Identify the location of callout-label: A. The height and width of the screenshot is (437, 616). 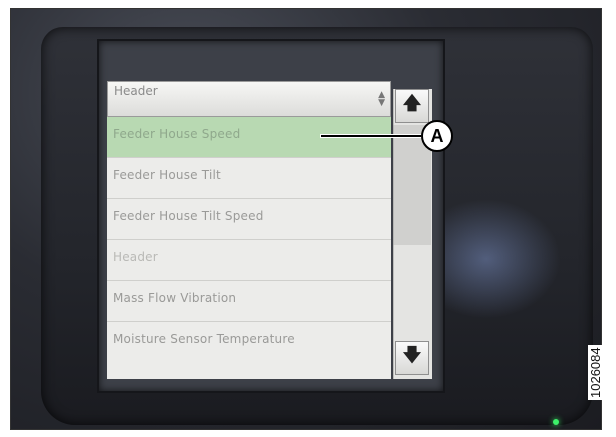
(437, 135).